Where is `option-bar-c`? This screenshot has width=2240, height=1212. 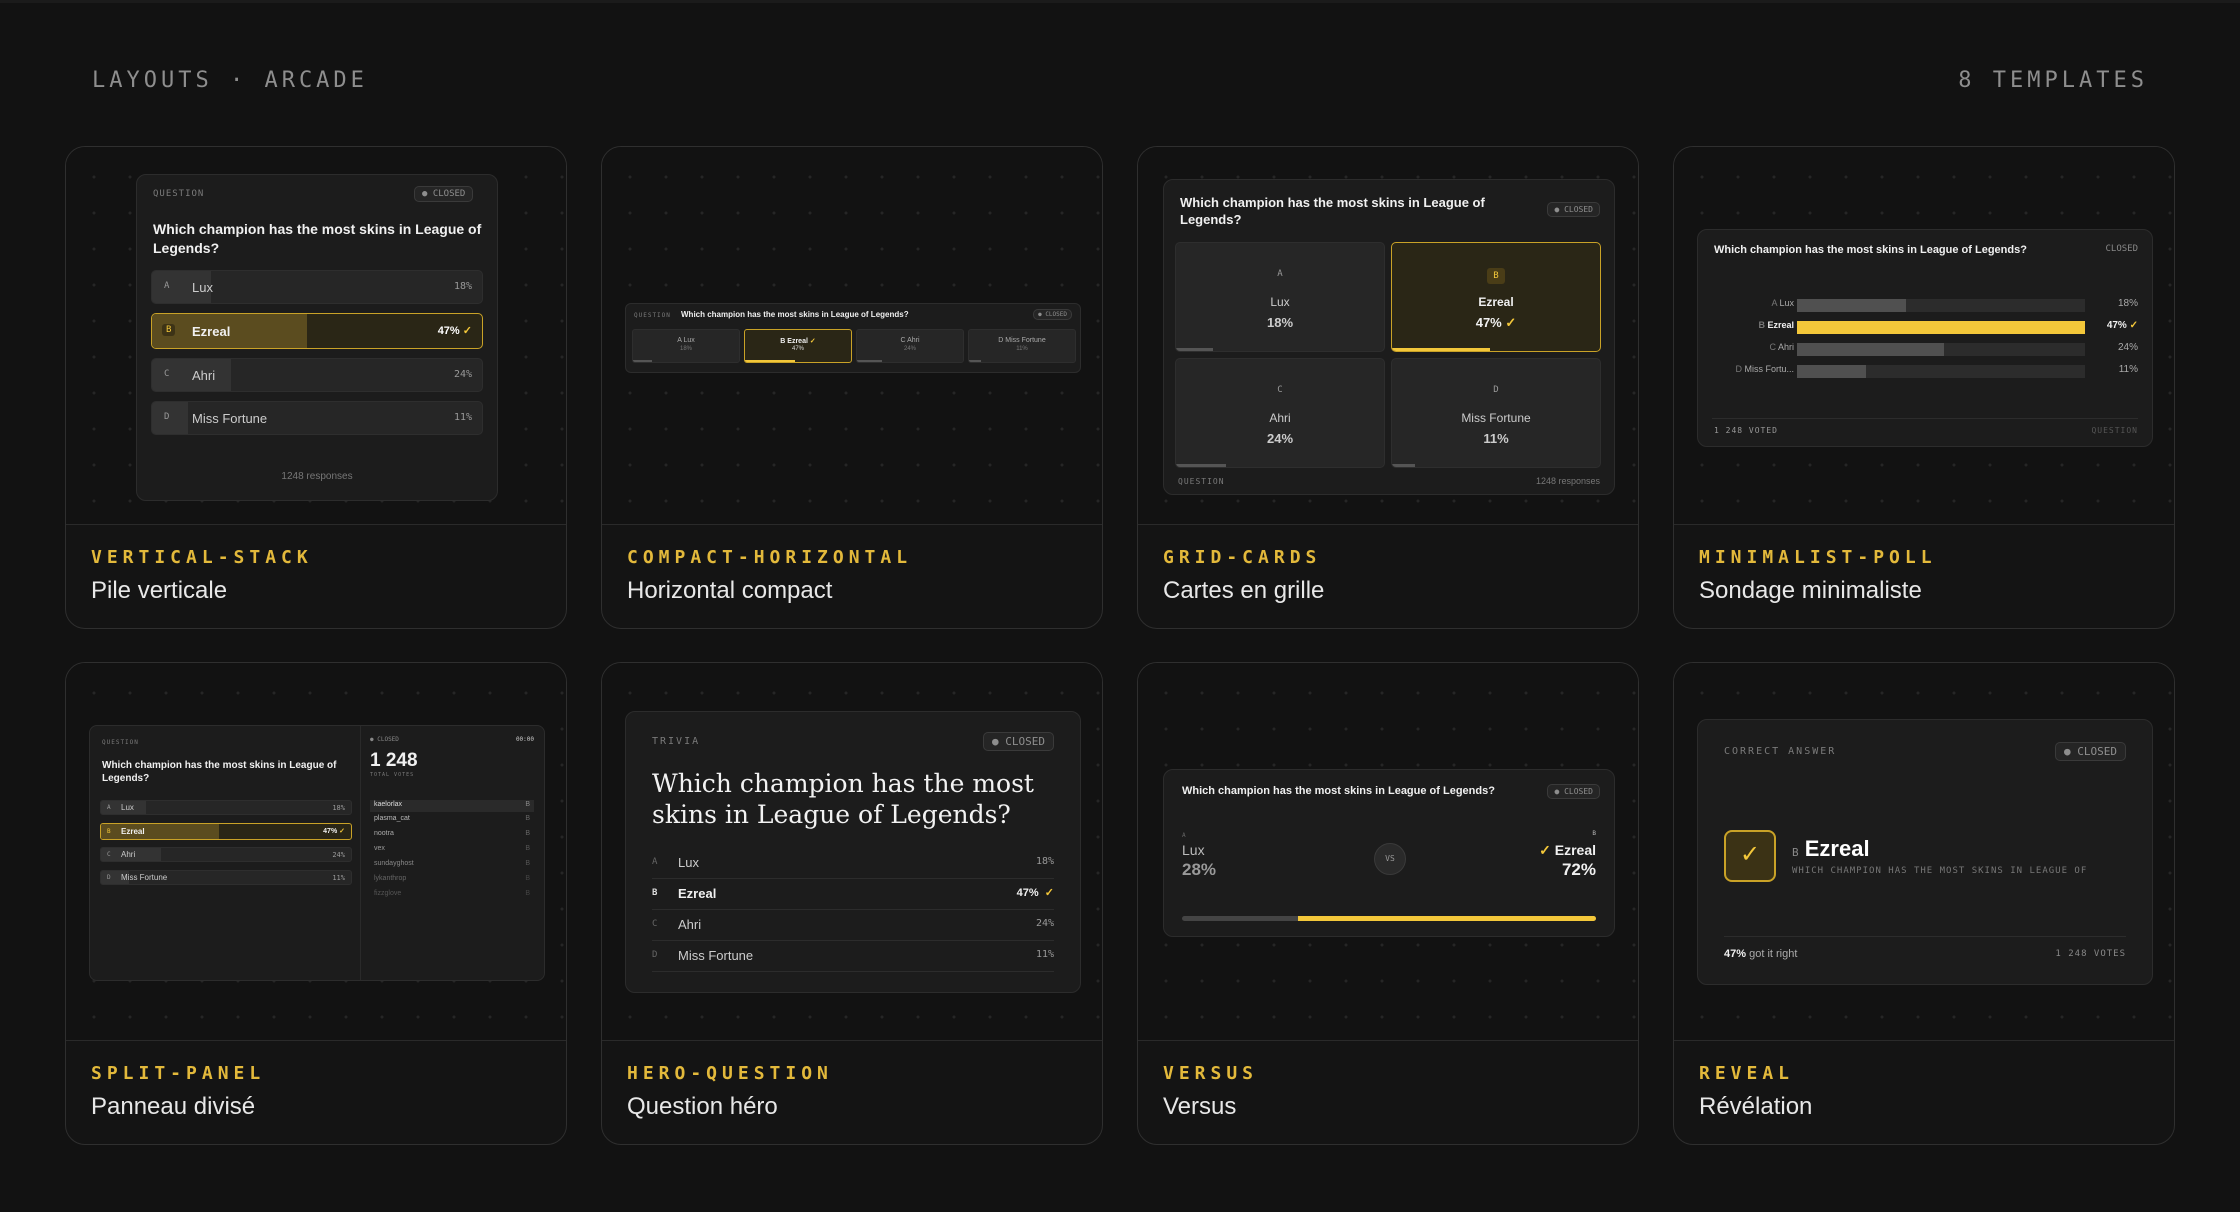
option-bar-c is located at coordinates (1941, 349).